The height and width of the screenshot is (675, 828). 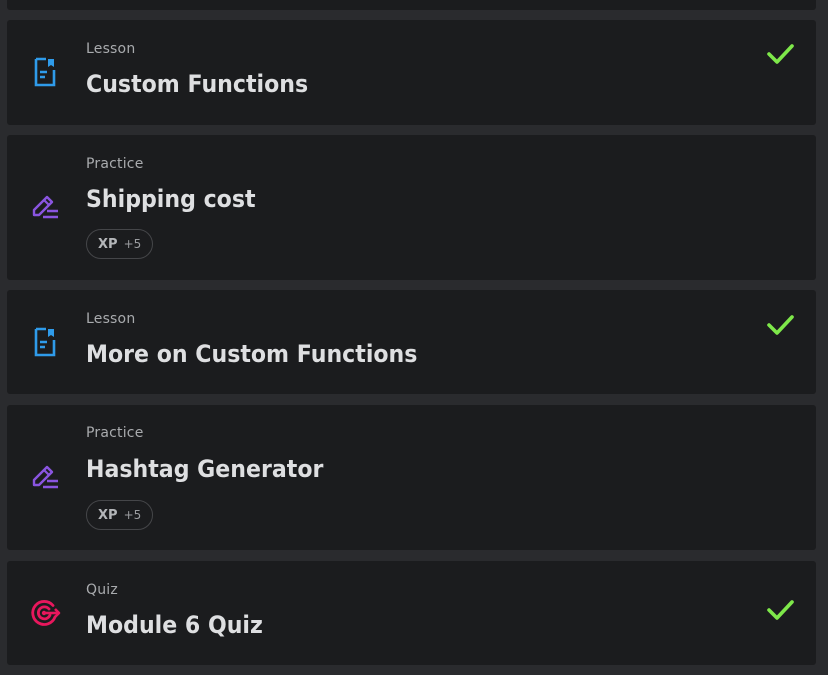 What do you see at coordinates (102, 590) in the screenshot?
I see `item-kind-label: Quiz` at bounding box center [102, 590].